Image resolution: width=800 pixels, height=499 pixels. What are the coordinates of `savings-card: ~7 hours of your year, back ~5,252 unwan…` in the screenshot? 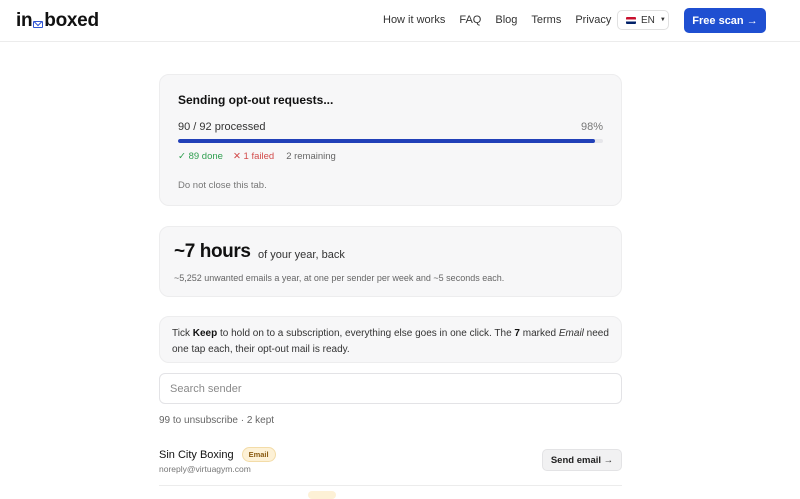 It's located at (390, 261).